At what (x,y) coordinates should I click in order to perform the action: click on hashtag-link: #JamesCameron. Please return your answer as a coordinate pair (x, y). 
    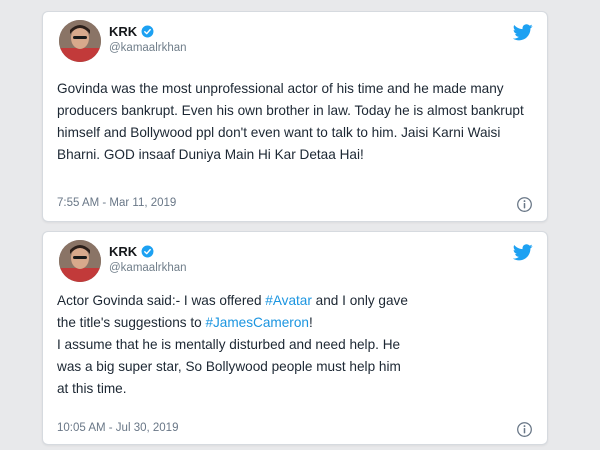
    Looking at the image, I should click on (257, 322).